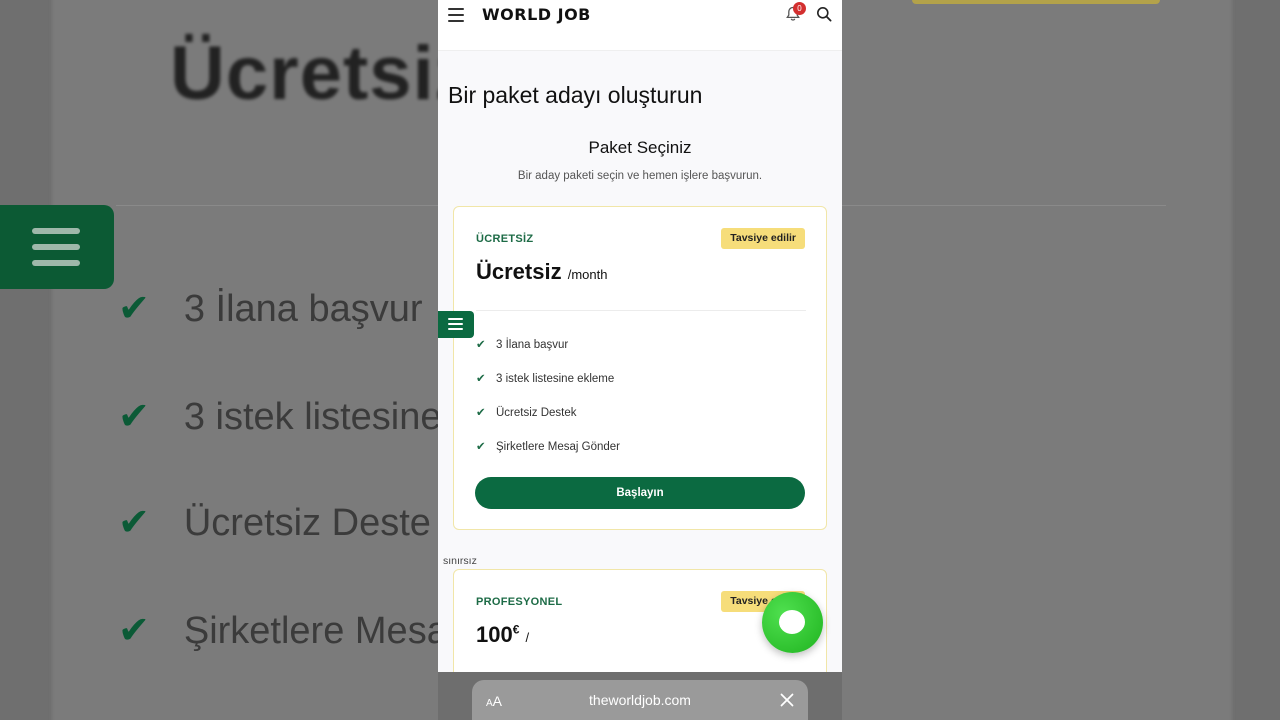 The height and width of the screenshot is (720, 1280). I want to click on url-text: theworldjob.com, so click(640, 700).